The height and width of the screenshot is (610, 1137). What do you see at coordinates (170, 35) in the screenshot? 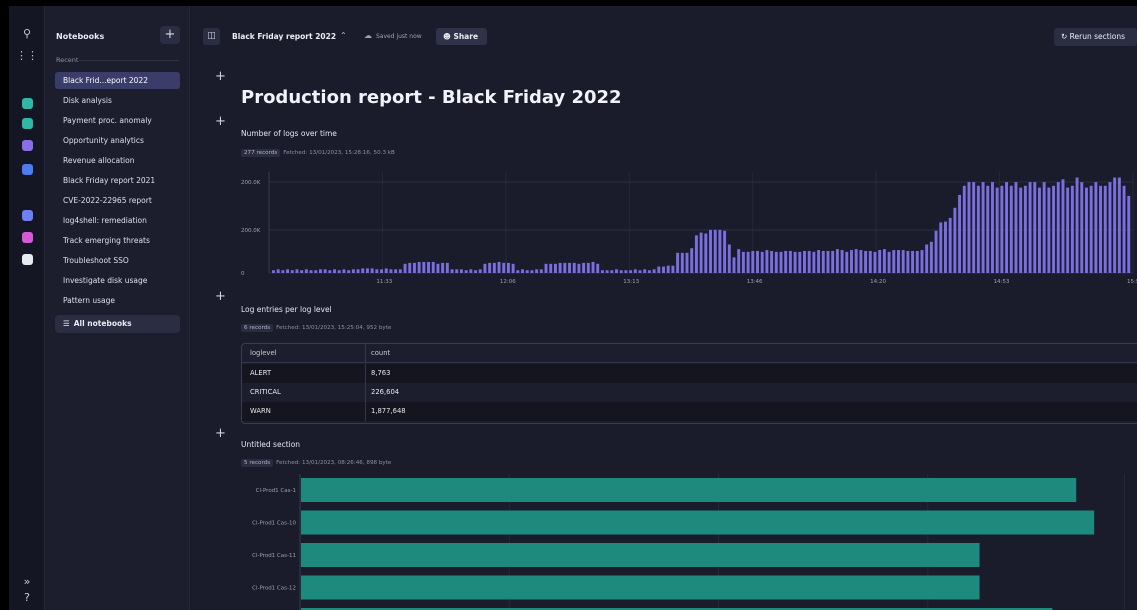
I see `add-notebook-button: +` at bounding box center [170, 35].